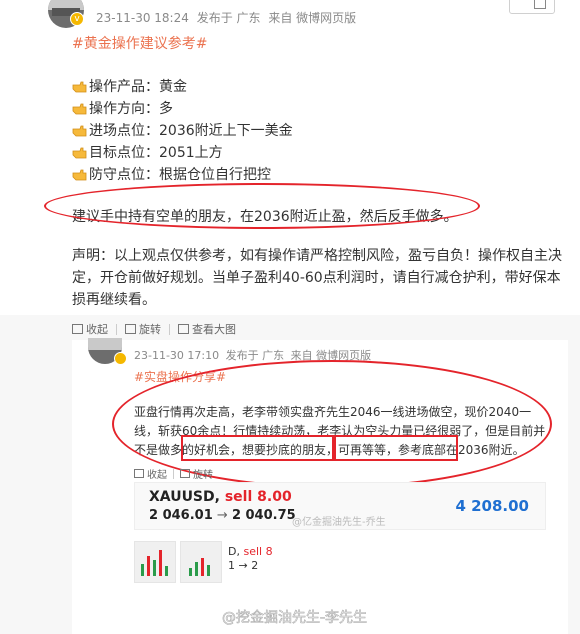 This screenshot has width=580, height=634. I want to click on info-row-text: 防守点位：根据仓位自行把控, so click(180, 175).